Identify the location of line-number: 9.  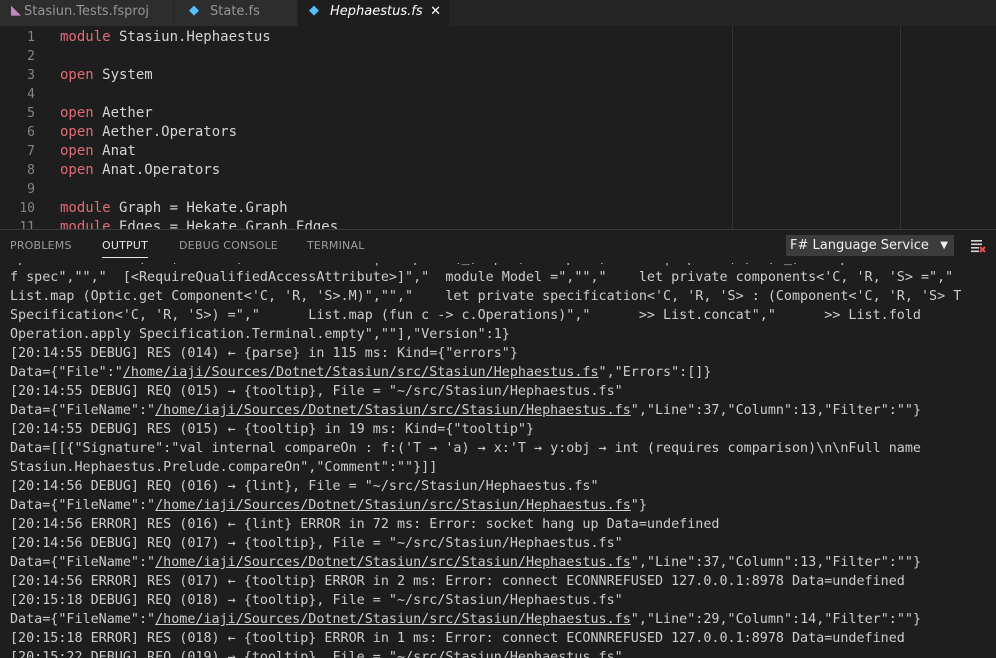
(31, 189).